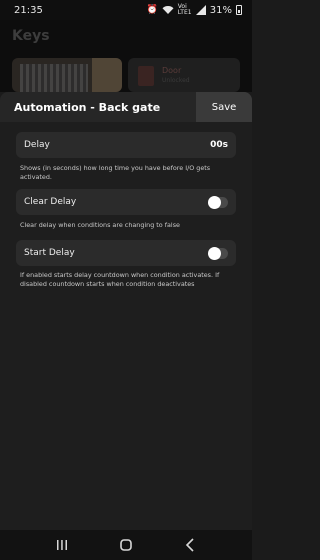 The height and width of the screenshot is (560, 320). Describe the element at coordinates (126, 56) in the screenshot. I see `background-screen: Keys Door Unlocked` at that location.